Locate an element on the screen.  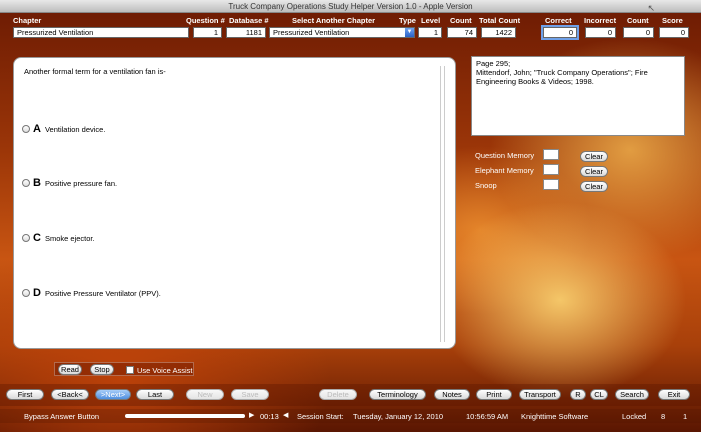
reference-line: Engineering Books & Videos; 1998. is located at coordinates (535, 81).